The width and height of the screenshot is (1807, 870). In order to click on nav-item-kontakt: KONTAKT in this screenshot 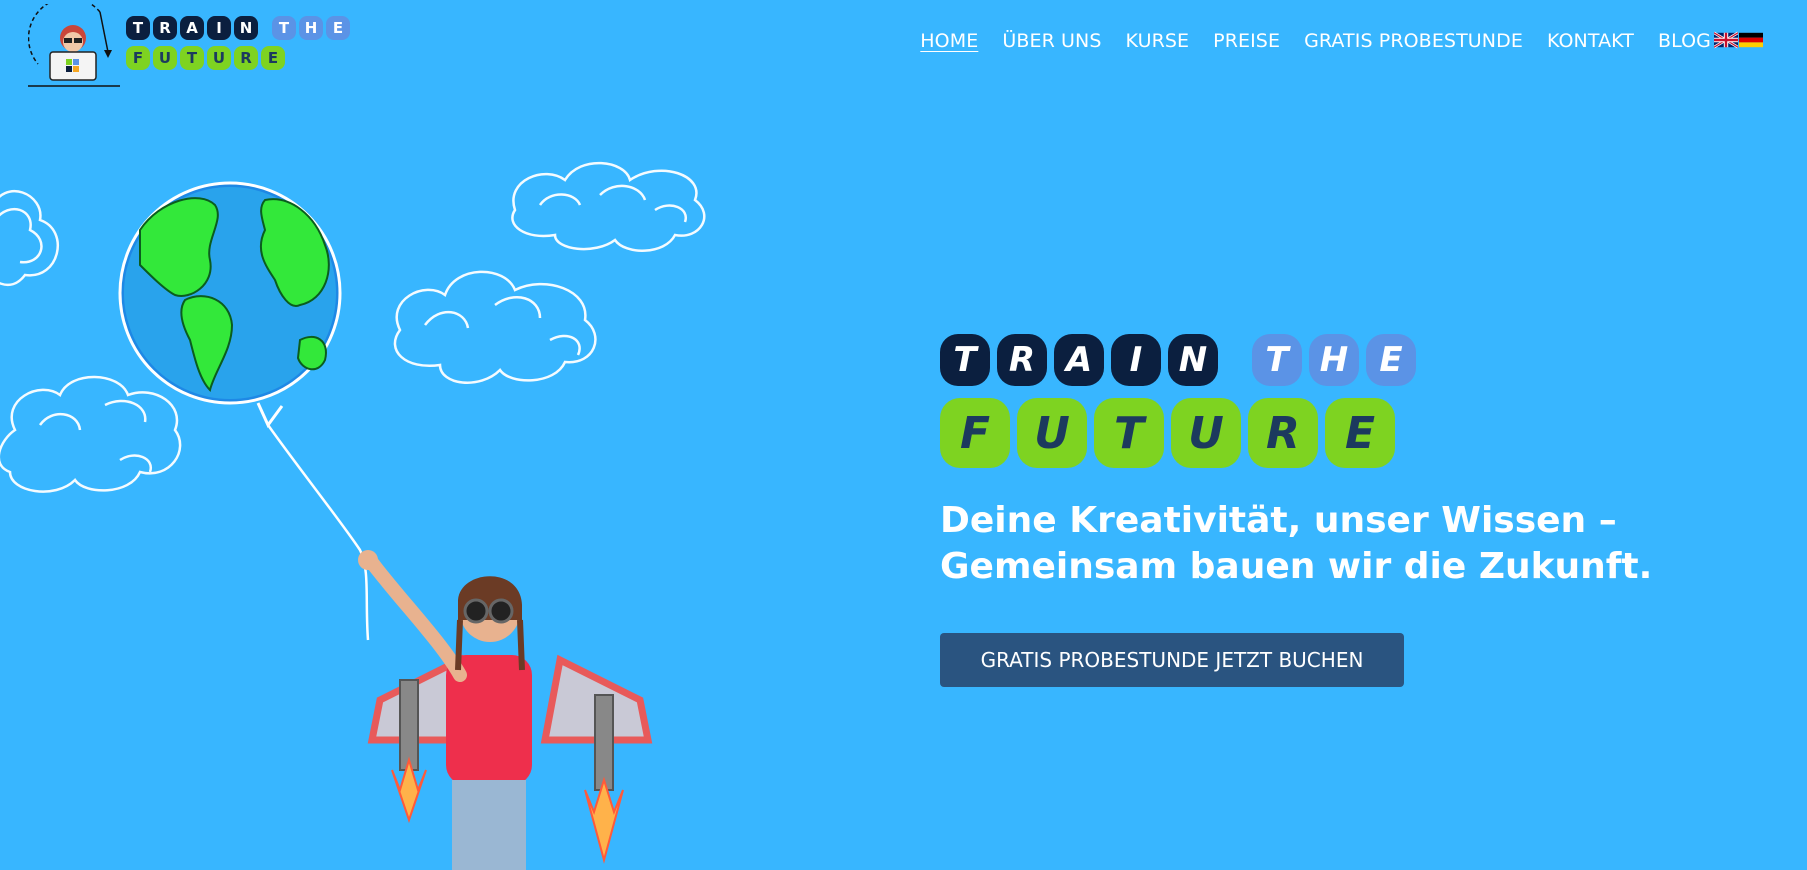, I will do `click(1590, 41)`.